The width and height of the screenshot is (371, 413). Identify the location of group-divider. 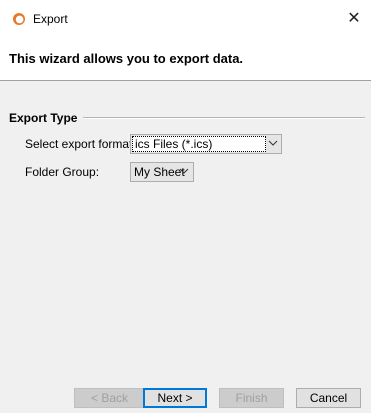
(224, 118).